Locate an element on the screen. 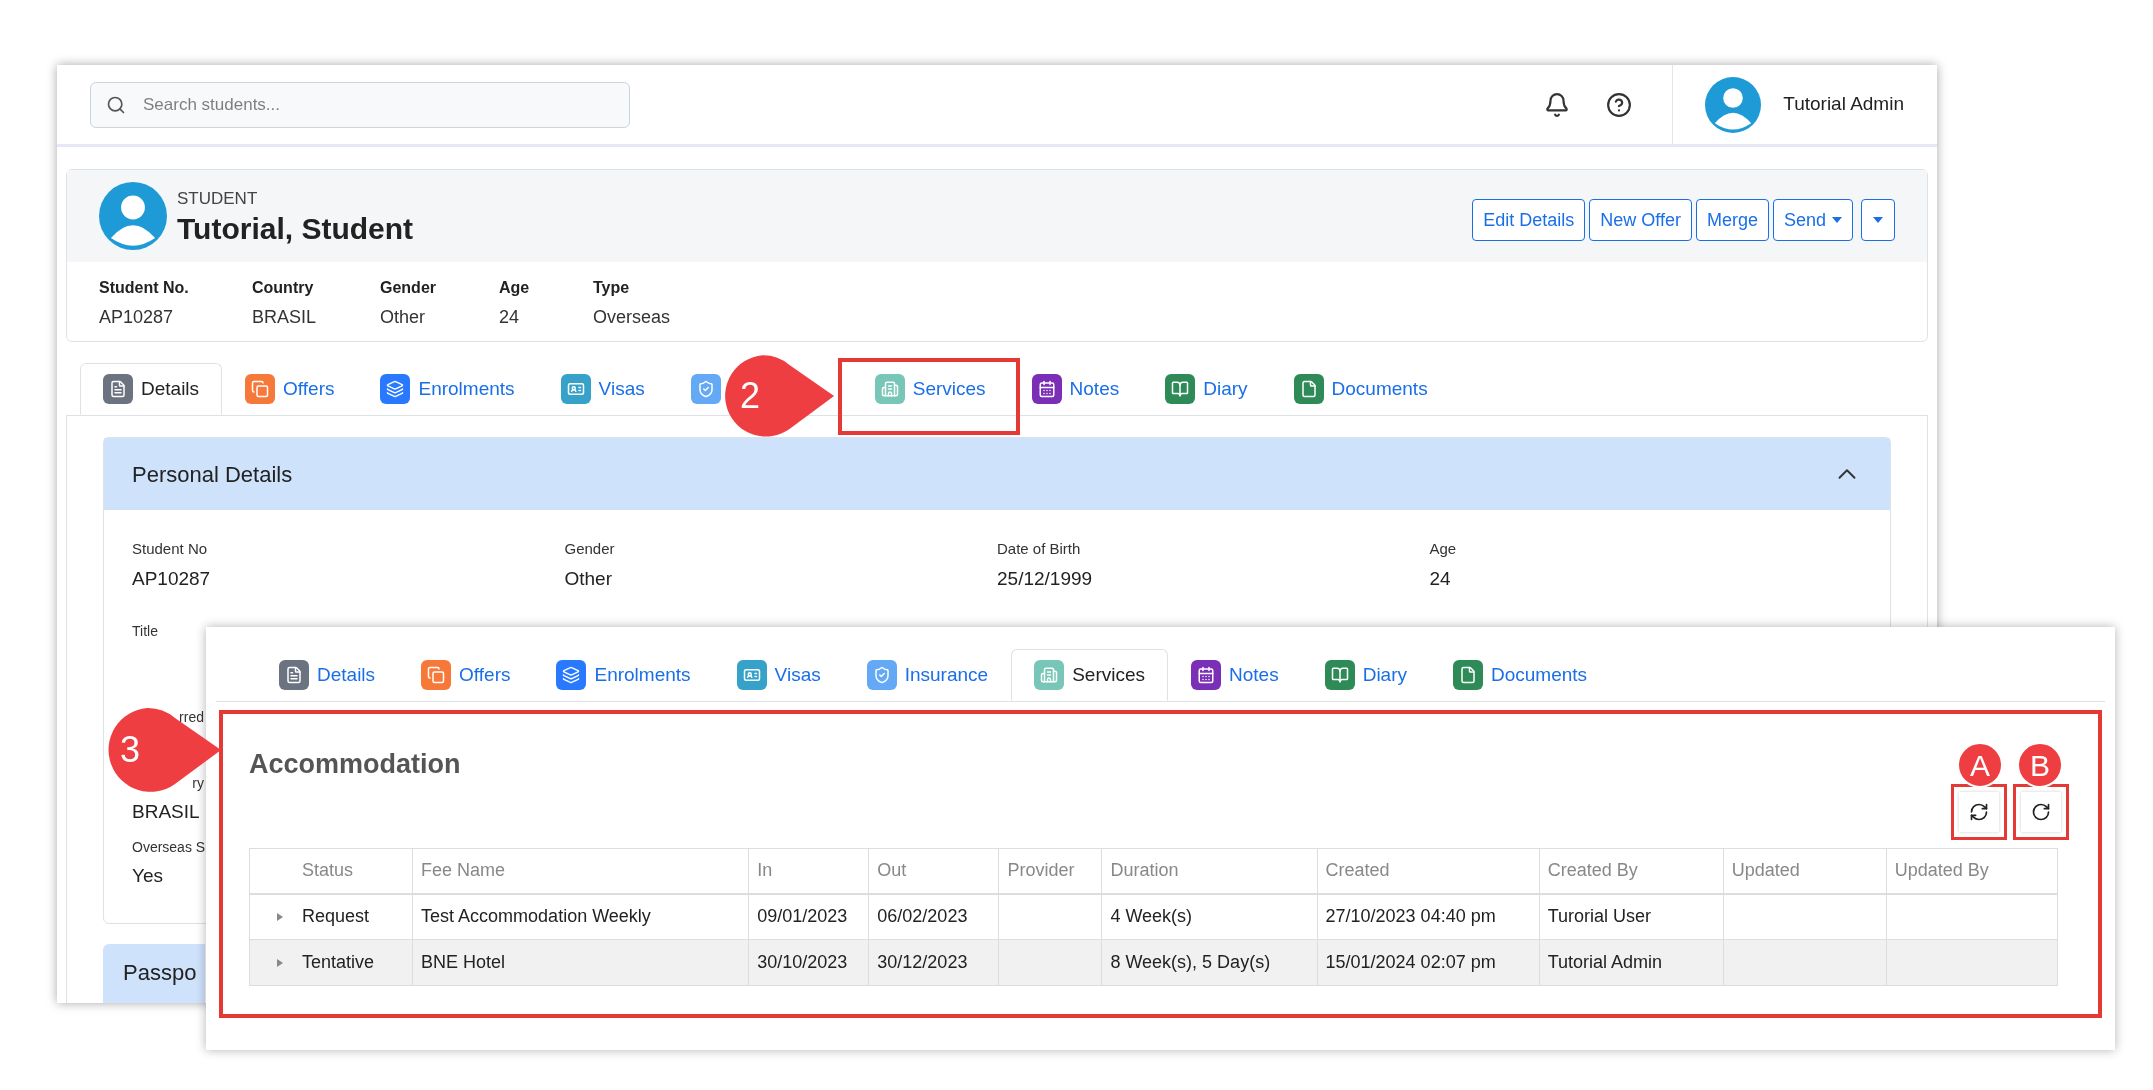  field-label: Title is located at coordinates (145, 631).